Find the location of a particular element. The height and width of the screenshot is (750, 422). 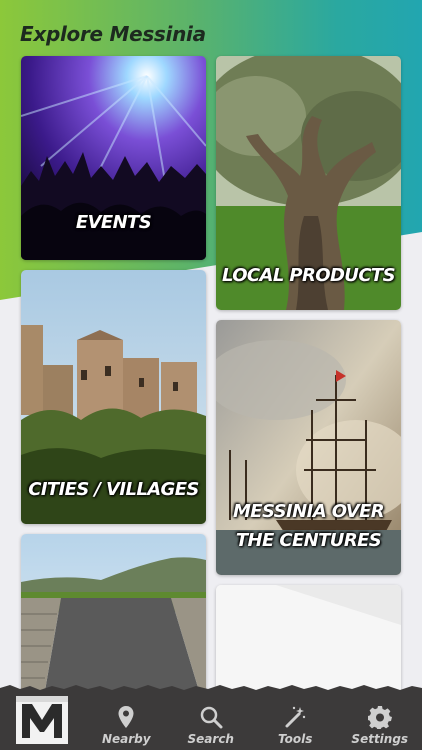

tile-events: EVENTS is located at coordinates (113, 158).